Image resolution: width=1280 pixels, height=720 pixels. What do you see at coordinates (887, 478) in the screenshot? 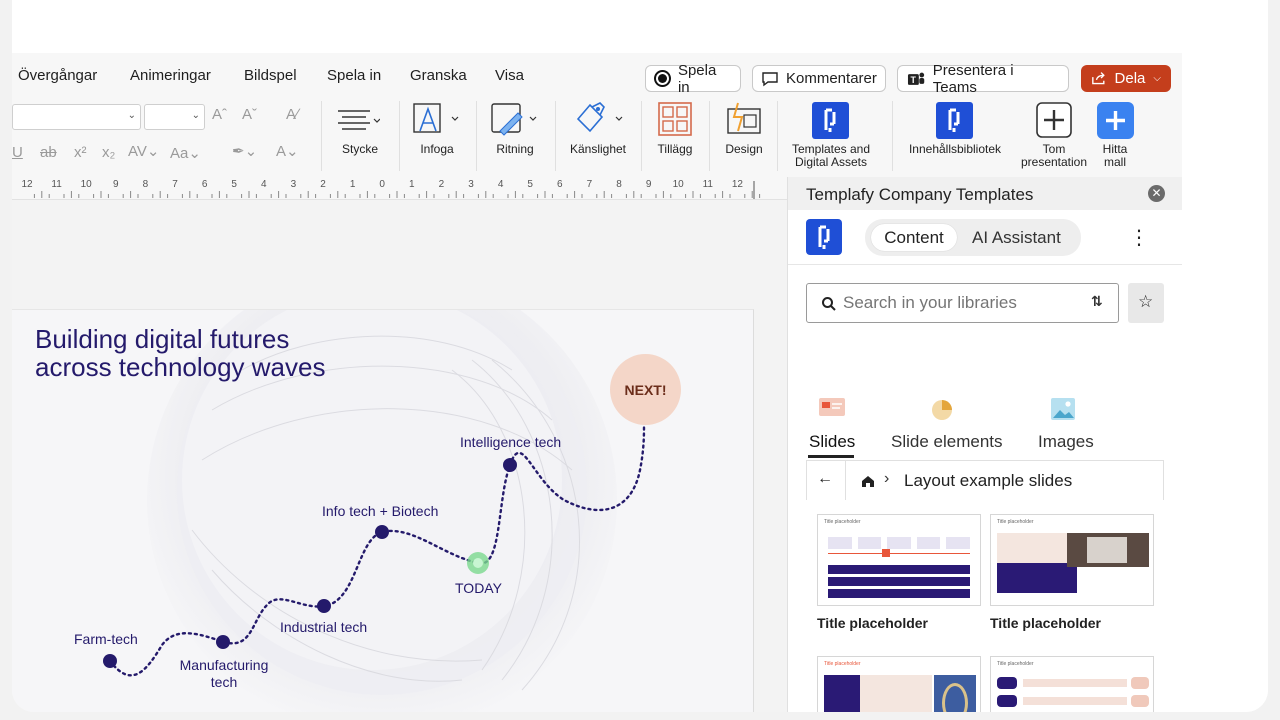
I see `chevron-right-icon: ›` at bounding box center [887, 478].